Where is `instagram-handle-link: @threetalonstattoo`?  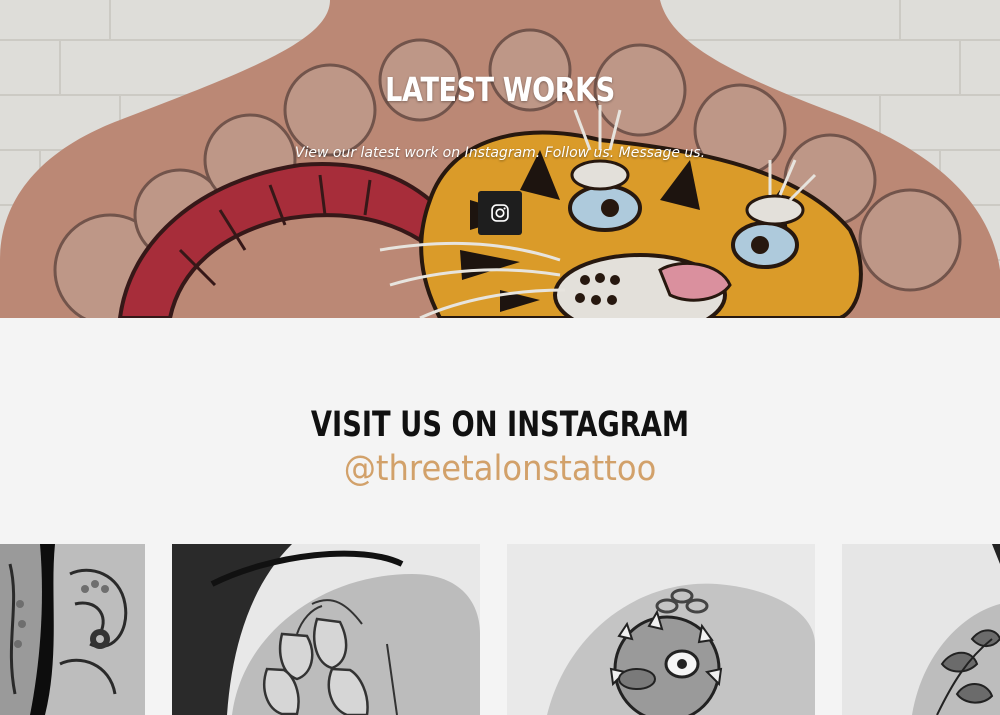
instagram-handle-link: @threetalonstattoo is located at coordinates (500, 469).